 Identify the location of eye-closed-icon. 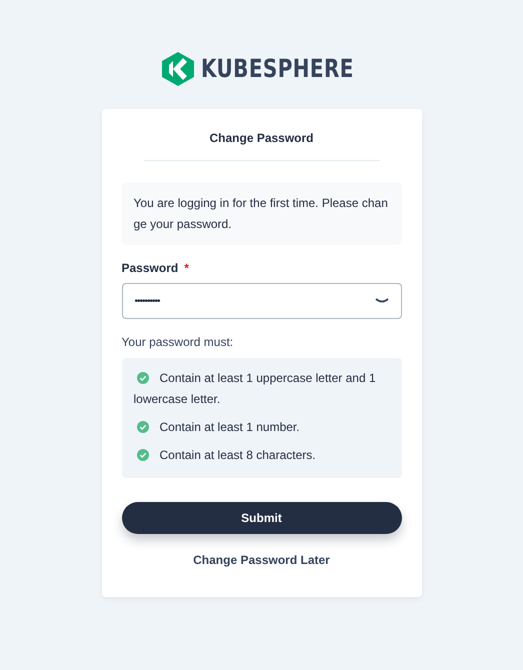
(381, 301).